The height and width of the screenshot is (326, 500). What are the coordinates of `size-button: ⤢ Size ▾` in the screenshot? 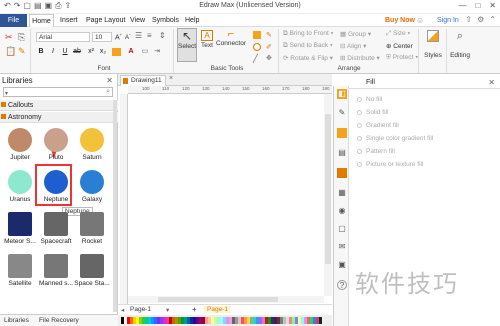 It's located at (398, 34).